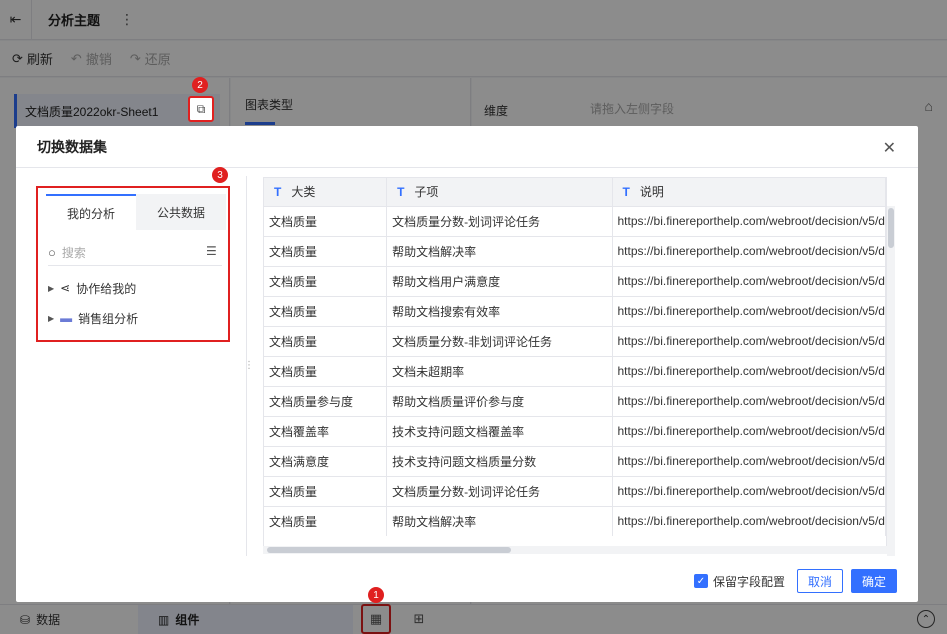 Image resolution: width=947 pixels, height=634 pixels. Describe the element at coordinates (181, 212) in the screenshot. I see `tab-public-data: 公共数据` at that location.